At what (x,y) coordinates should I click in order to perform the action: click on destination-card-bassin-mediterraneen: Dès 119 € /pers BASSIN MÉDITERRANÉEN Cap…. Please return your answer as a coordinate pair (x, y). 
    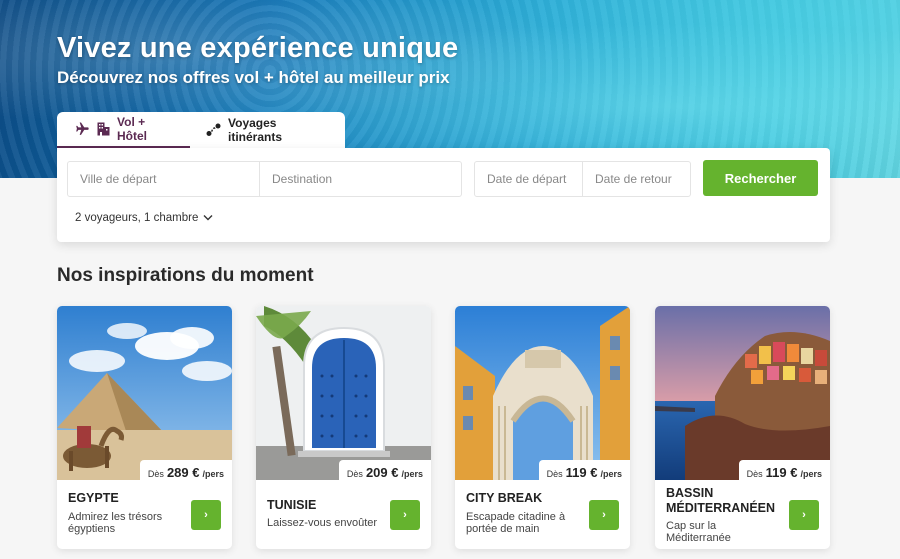
    Looking at the image, I should click on (742, 427).